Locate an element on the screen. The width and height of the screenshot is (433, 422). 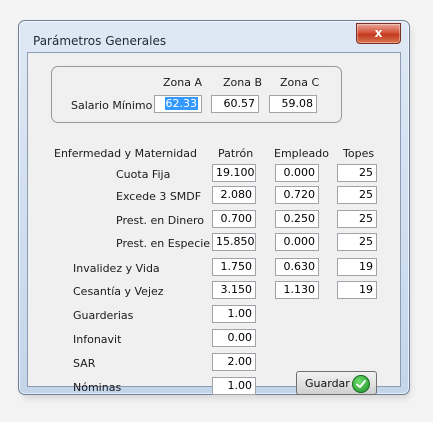
zona-c-header: Zona C is located at coordinates (300, 82).